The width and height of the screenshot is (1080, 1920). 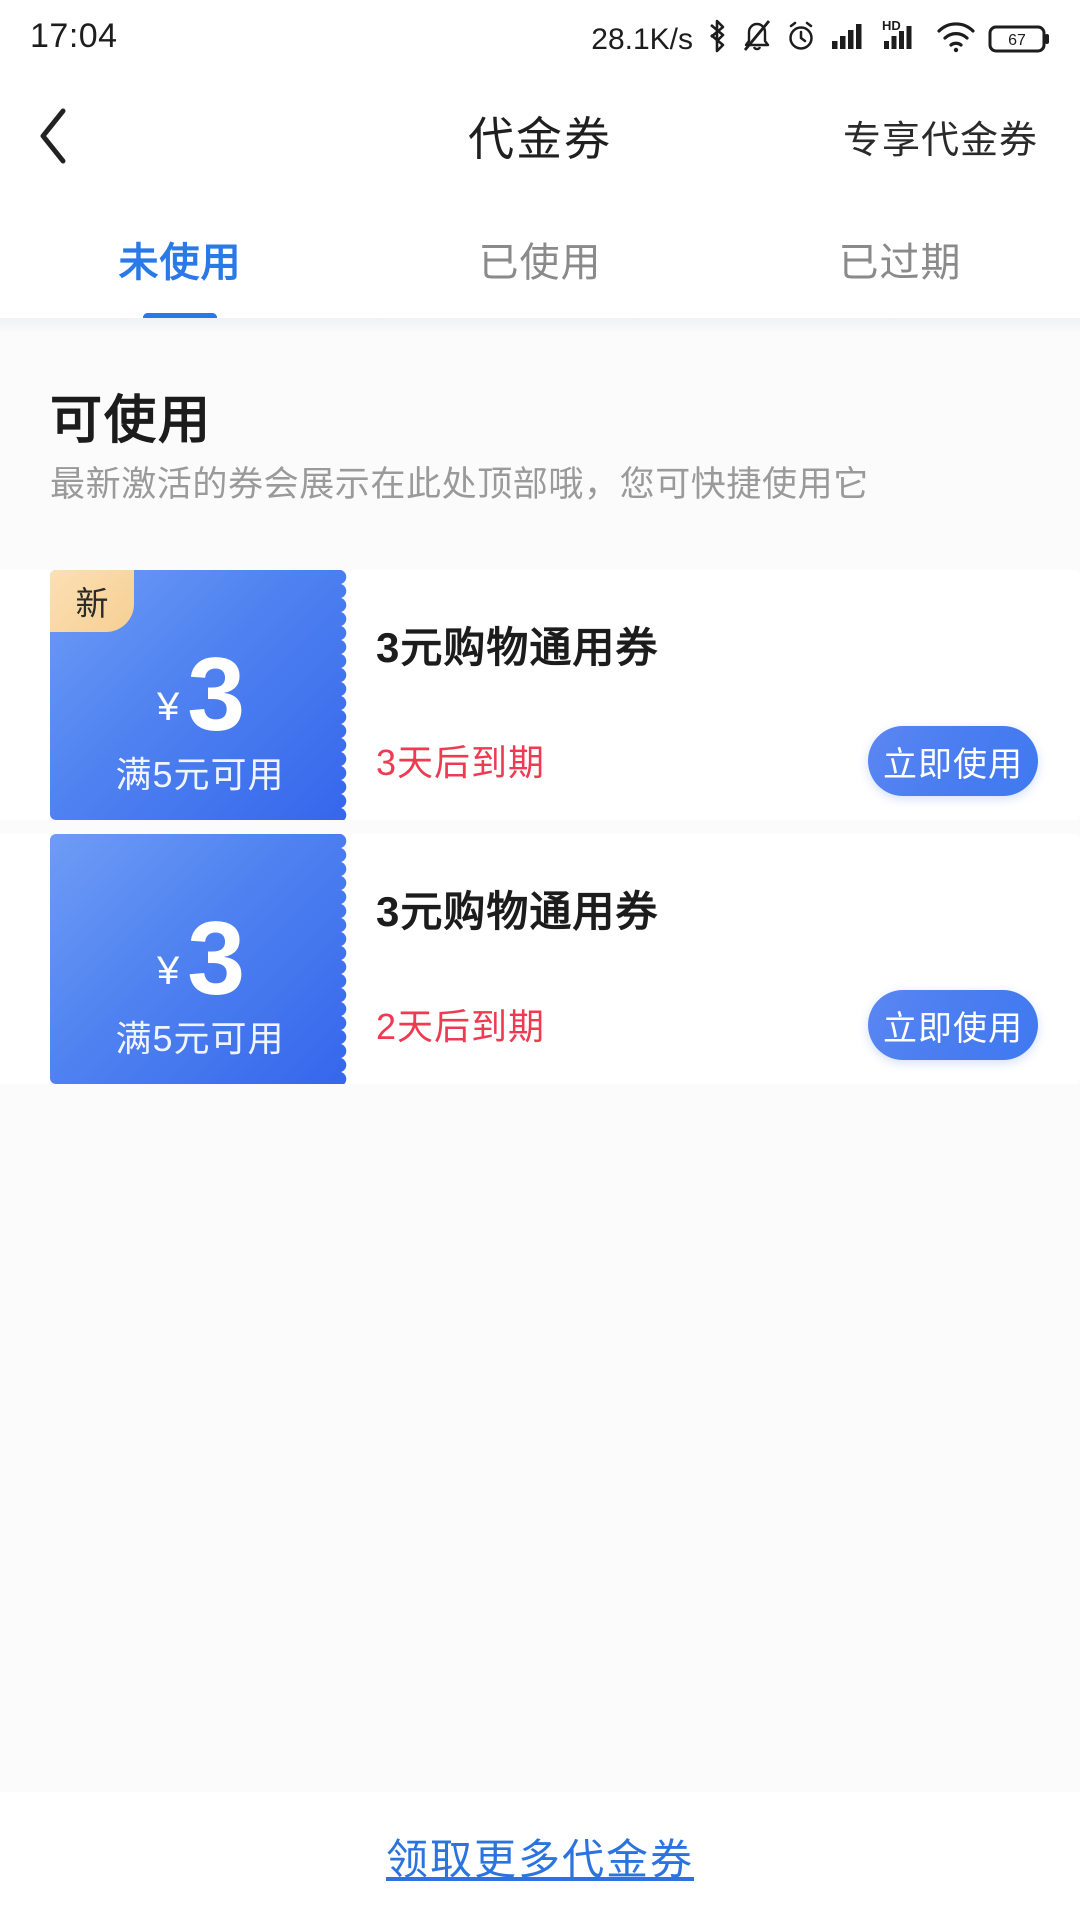 I want to click on section-description: 最新激活的券会展示在此处顶部哦，您可快捷使用它, so click(x=459, y=484).